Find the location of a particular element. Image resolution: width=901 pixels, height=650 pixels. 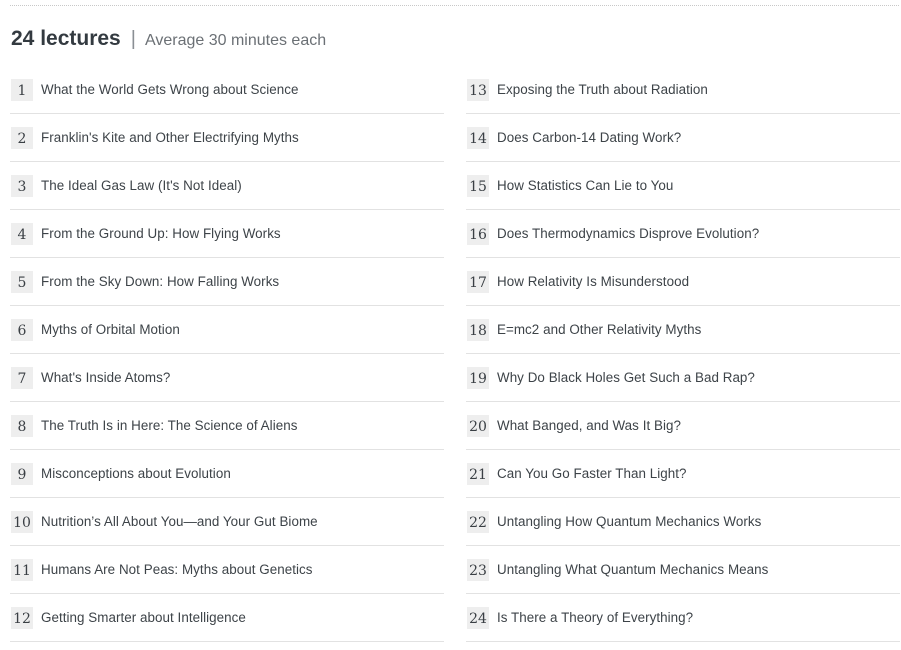

lecture-item: 9 Misconceptions about Evolution is located at coordinates (227, 474).